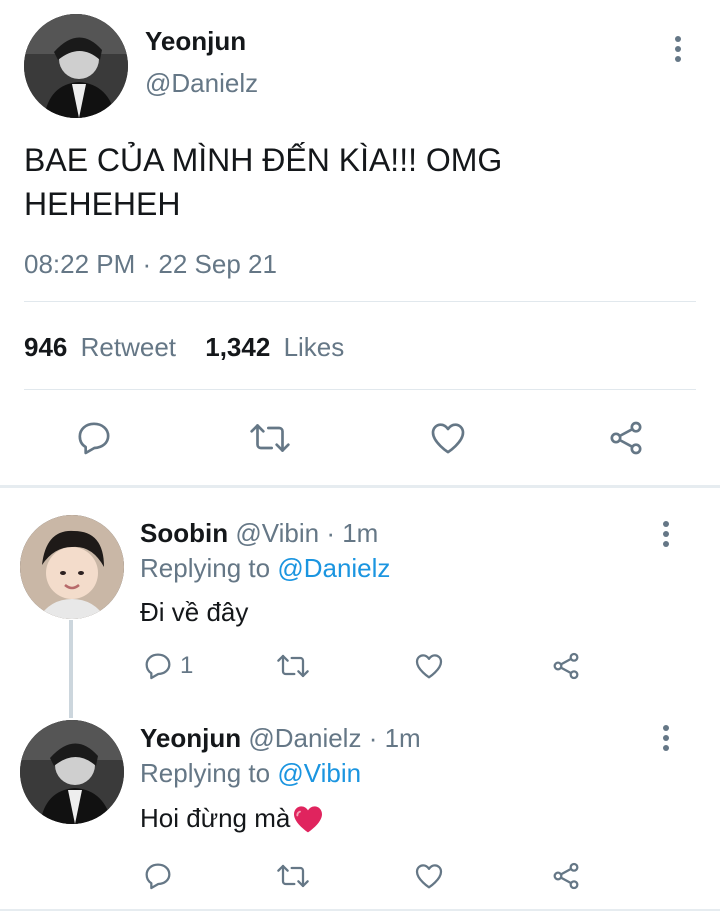  I want to click on replying-to: Replying to @Danielz, so click(265, 568).